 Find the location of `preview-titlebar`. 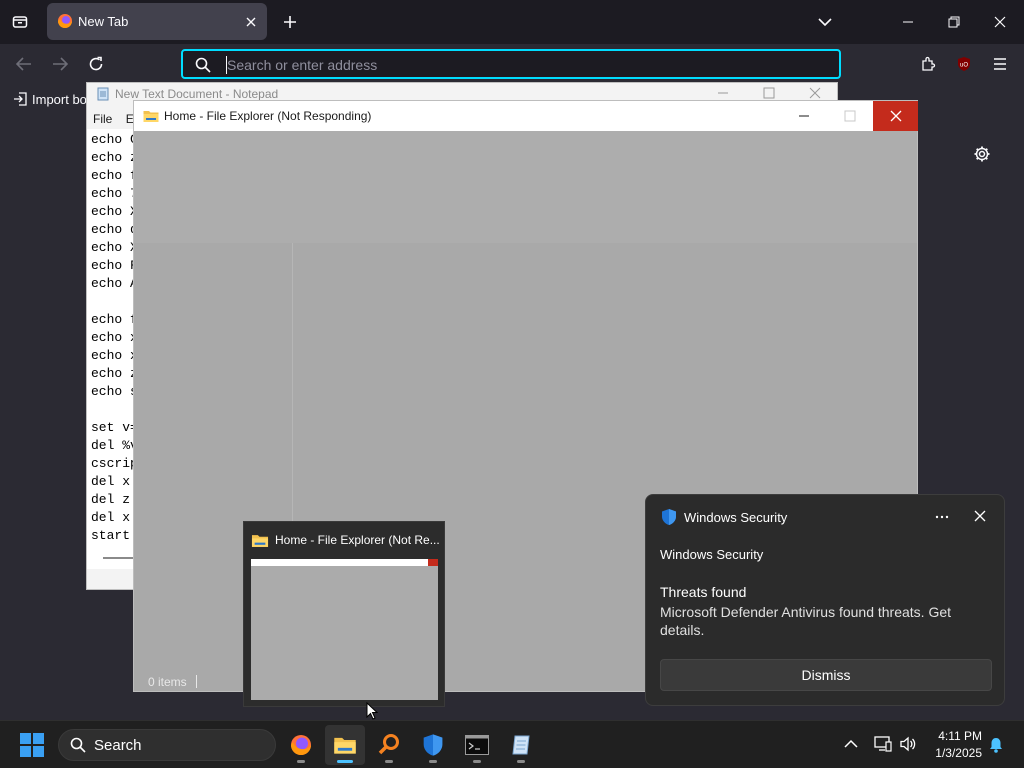

preview-titlebar is located at coordinates (344, 562).